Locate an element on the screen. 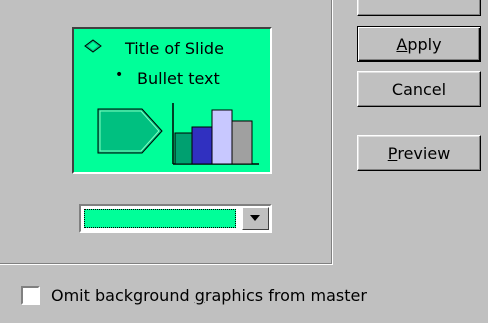  dropdown-arrow-icon is located at coordinates (255, 218).